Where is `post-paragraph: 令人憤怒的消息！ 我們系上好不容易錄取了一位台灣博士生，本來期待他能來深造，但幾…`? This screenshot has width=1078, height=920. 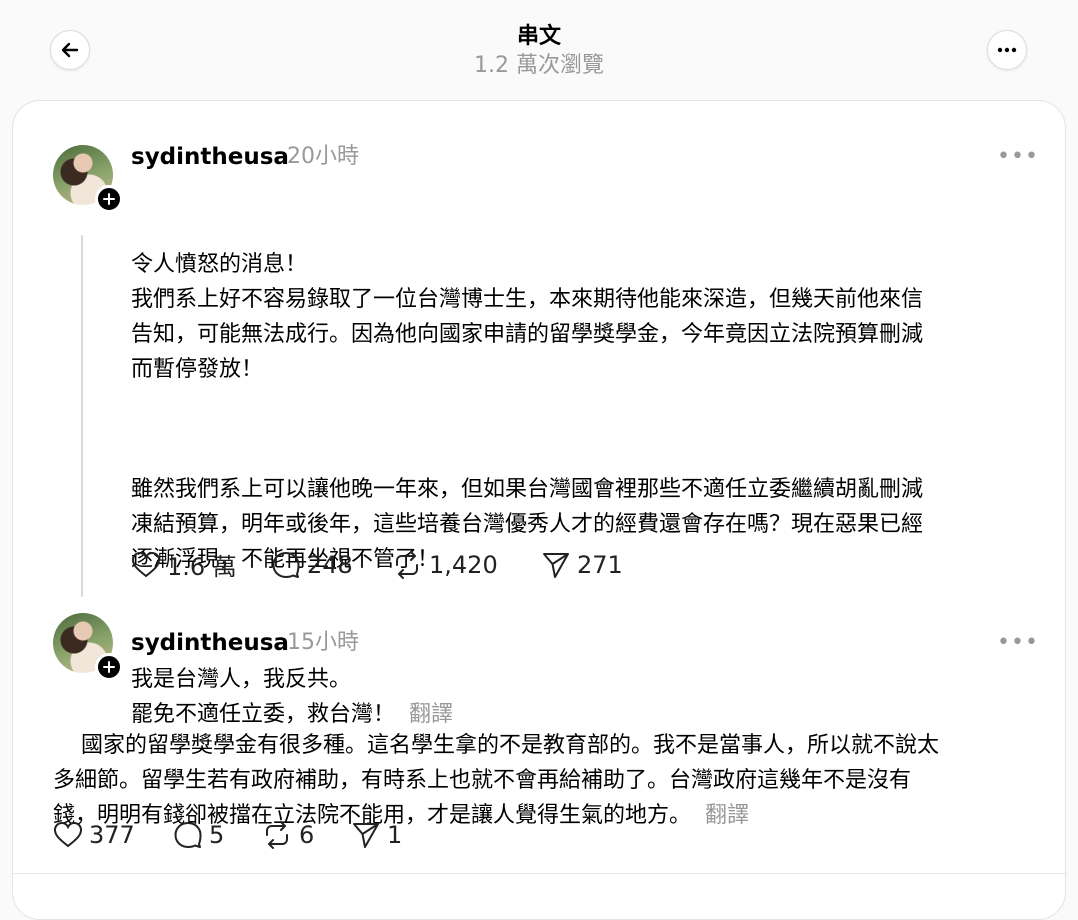 post-paragraph: 令人憤怒的消息！ 我們系上好不容易錄取了一位台灣博士生，本來期待他能來深造，但幾… is located at coordinates (527, 317).